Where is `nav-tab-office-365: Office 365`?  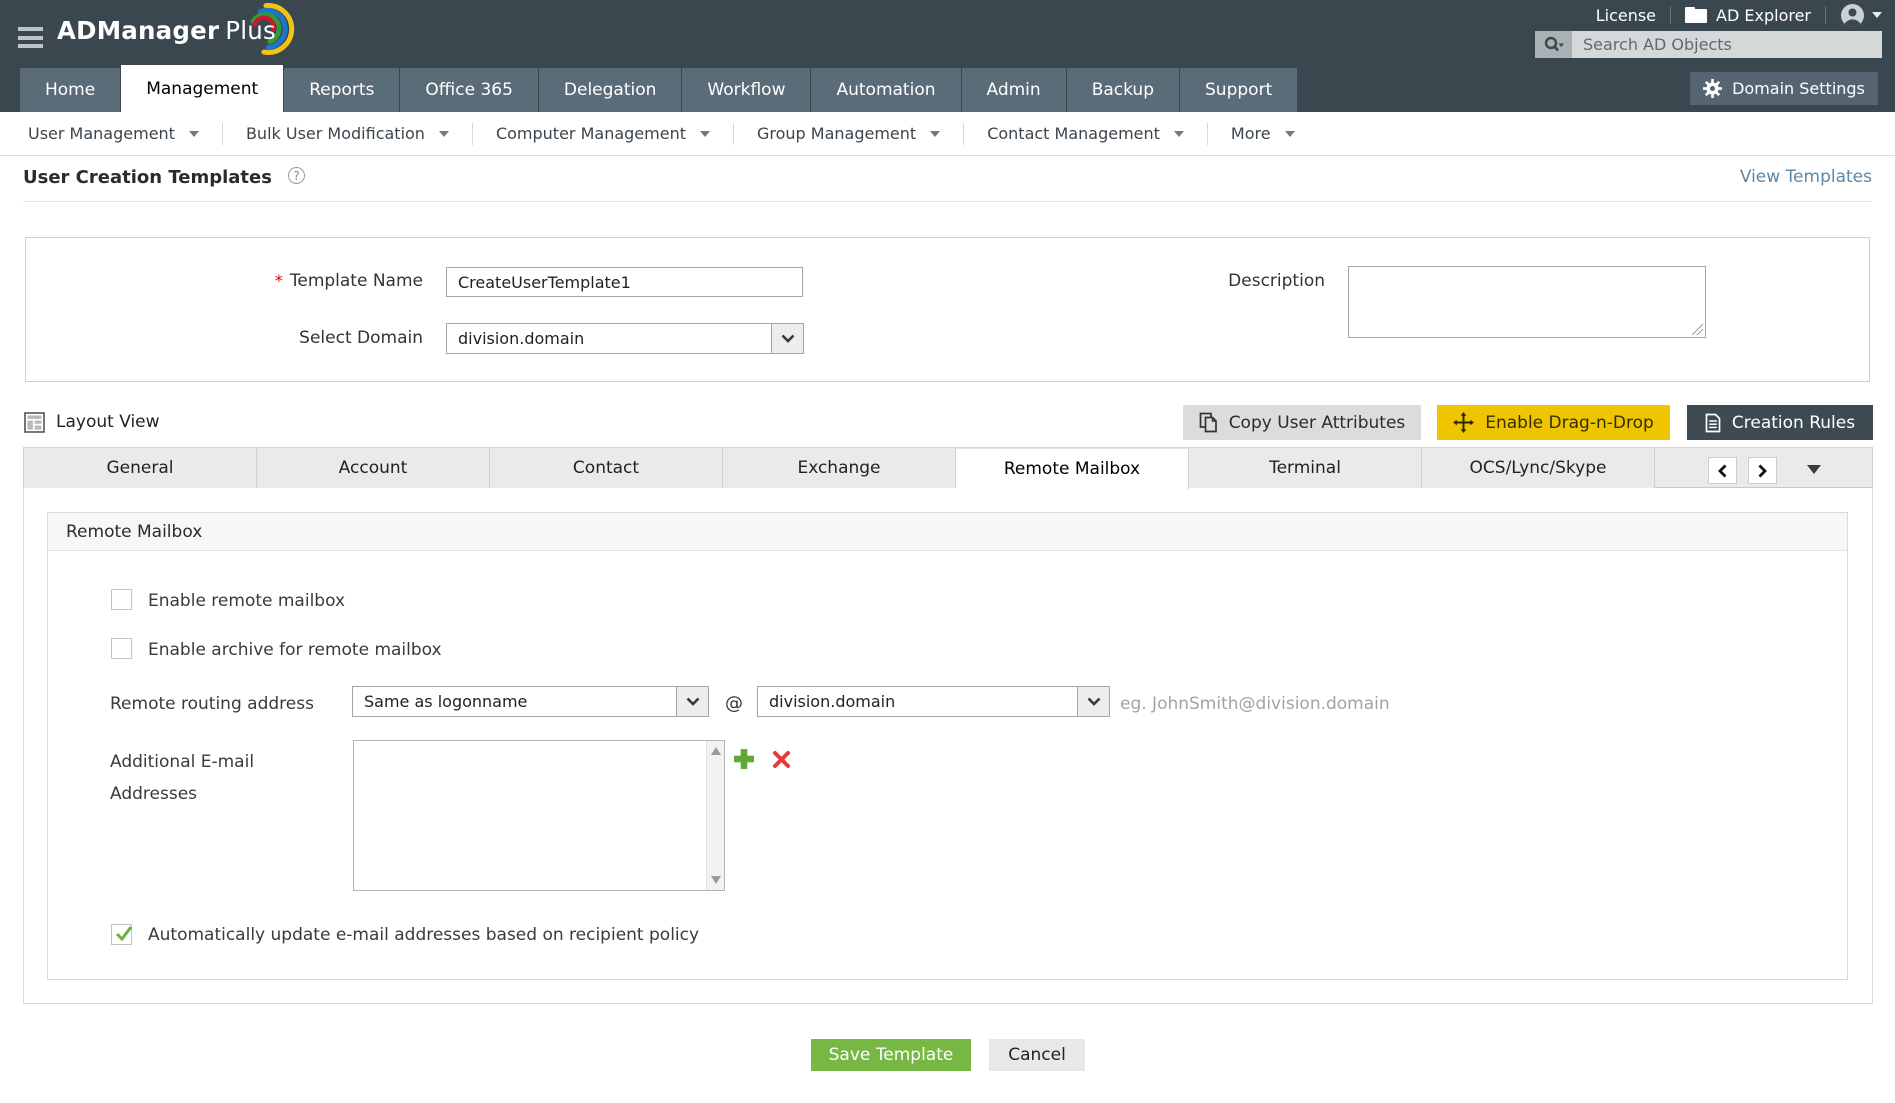
nav-tab-office-365: Office 365 is located at coordinates (469, 90).